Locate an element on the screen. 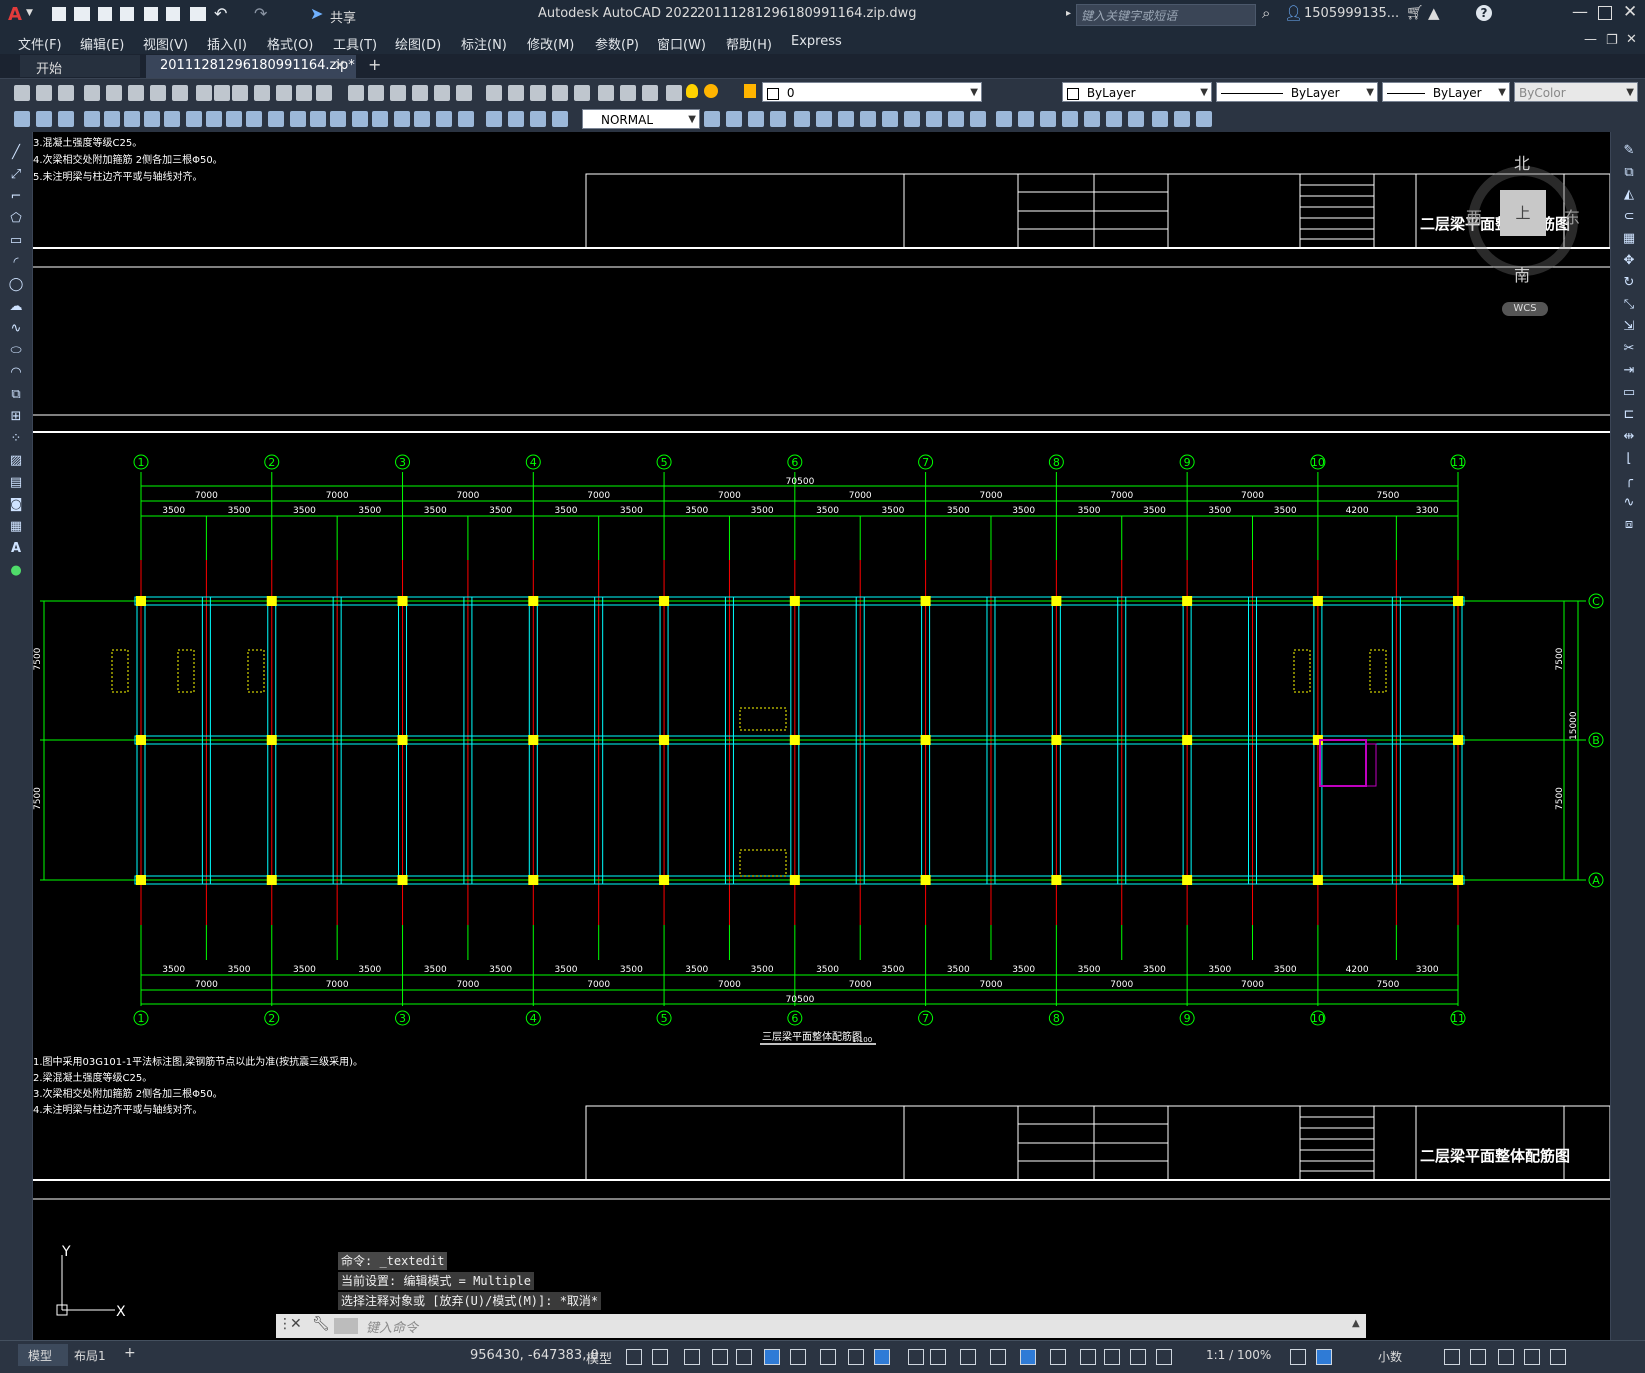  menu-edit: 编辑(E) is located at coordinates (102, 43).